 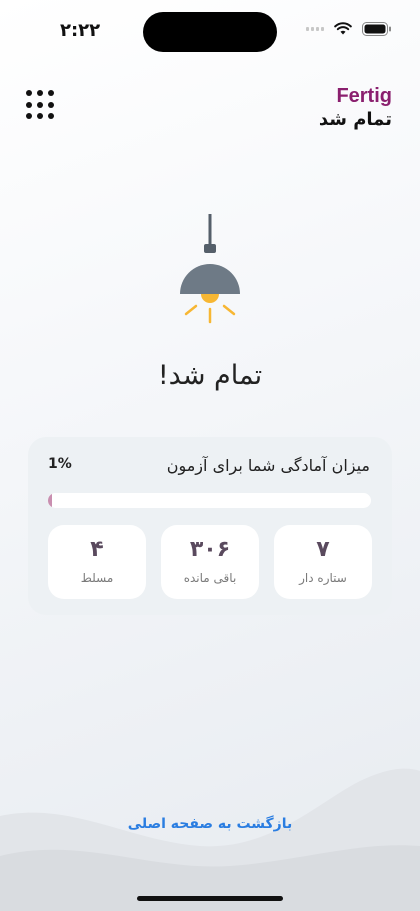 I want to click on battery-icon, so click(x=377, y=29).